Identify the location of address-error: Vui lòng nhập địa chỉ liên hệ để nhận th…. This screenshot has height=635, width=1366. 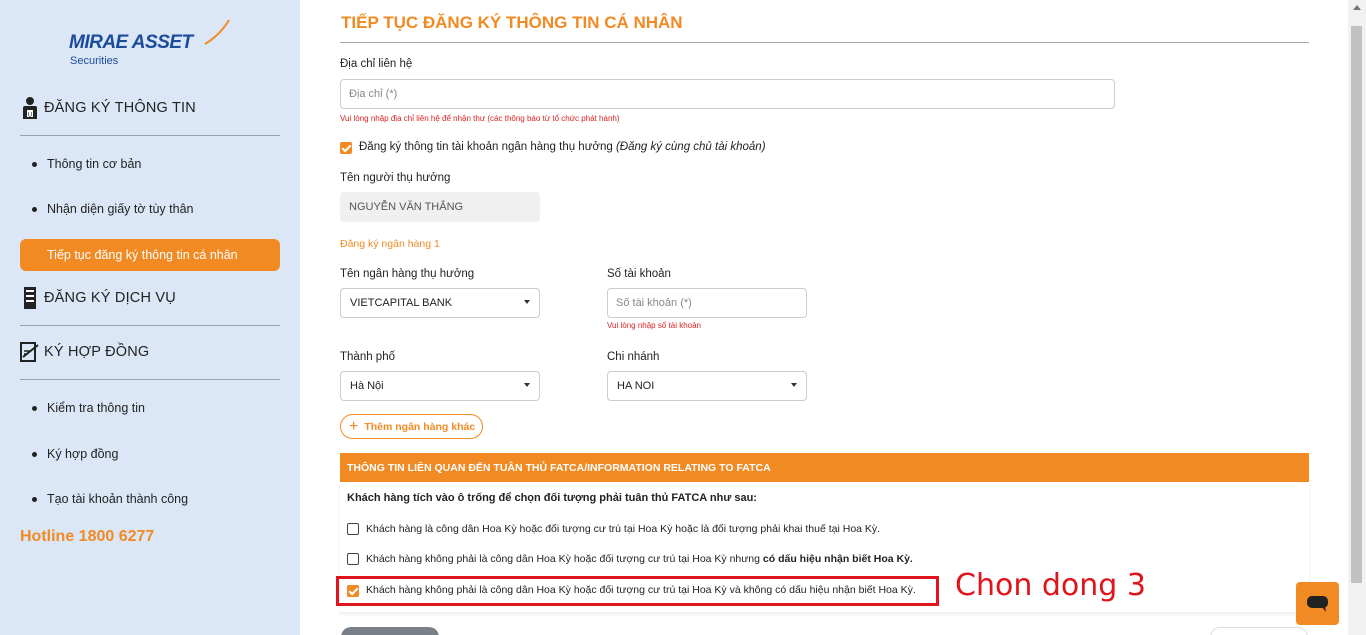
(480, 118).